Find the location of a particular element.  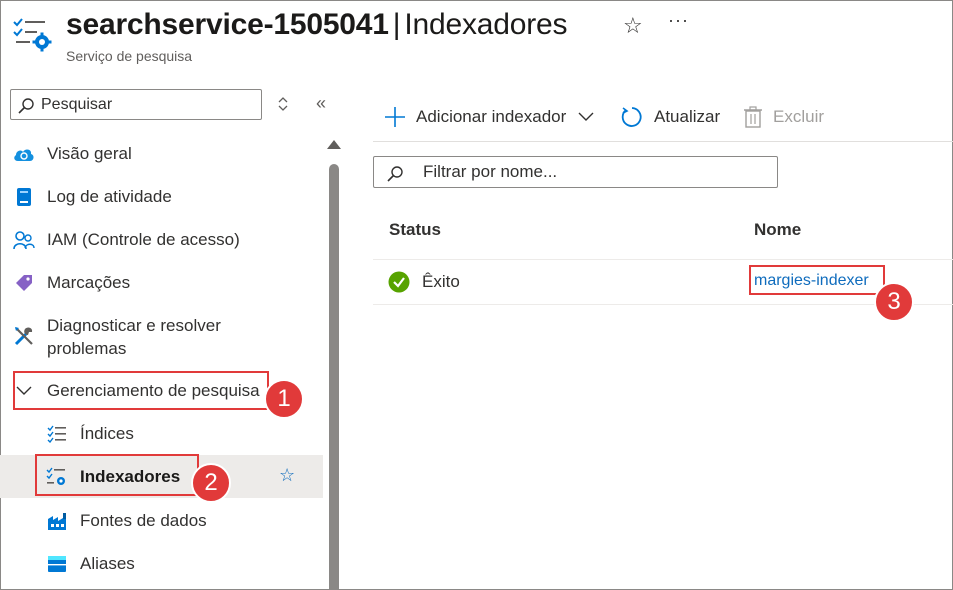

callout-badge-2: 2 is located at coordinates (211, 483).